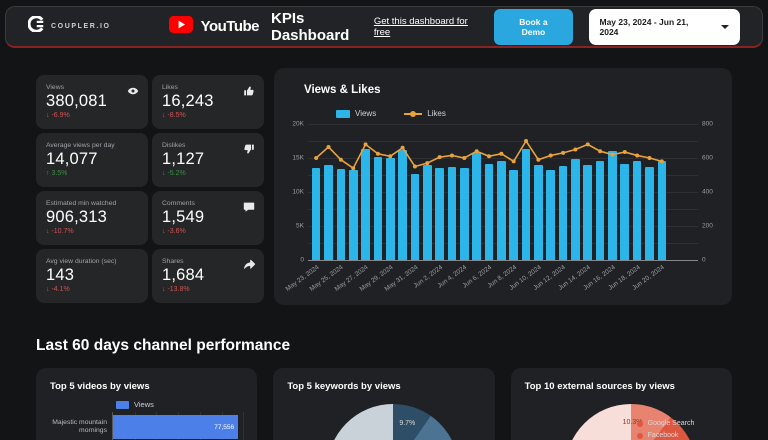 This screenshot has width=768, height=440. I want to click on video-category-label: Majestic mountain mornings, so click(79, 426).